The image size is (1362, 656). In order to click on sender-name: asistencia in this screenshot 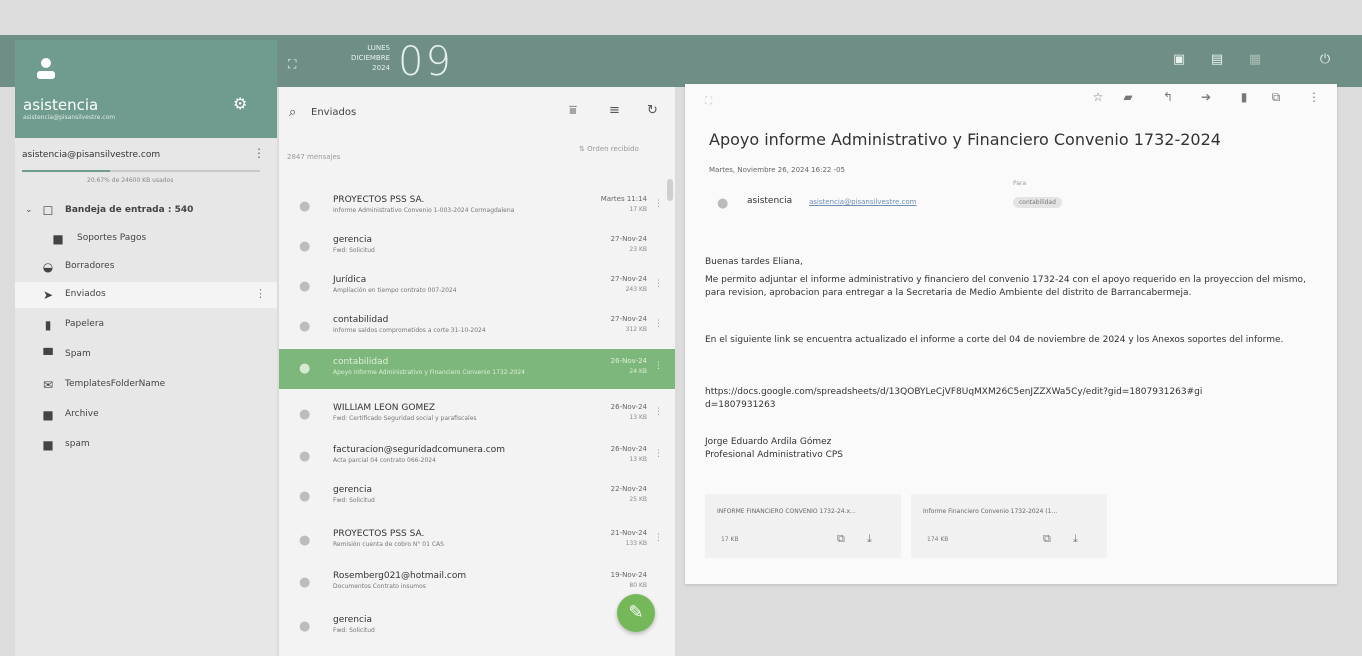, I will do `click(770, 201)`.